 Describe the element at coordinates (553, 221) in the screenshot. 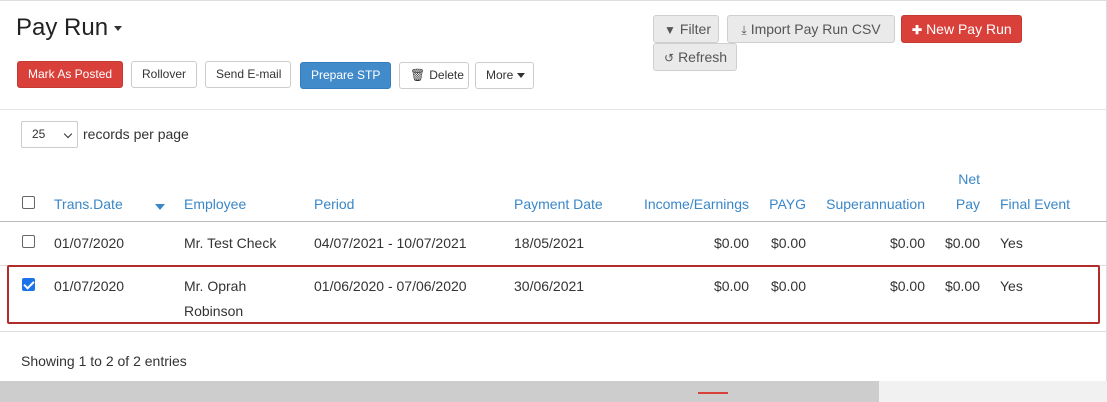

I see `table-header-divider` at that location.